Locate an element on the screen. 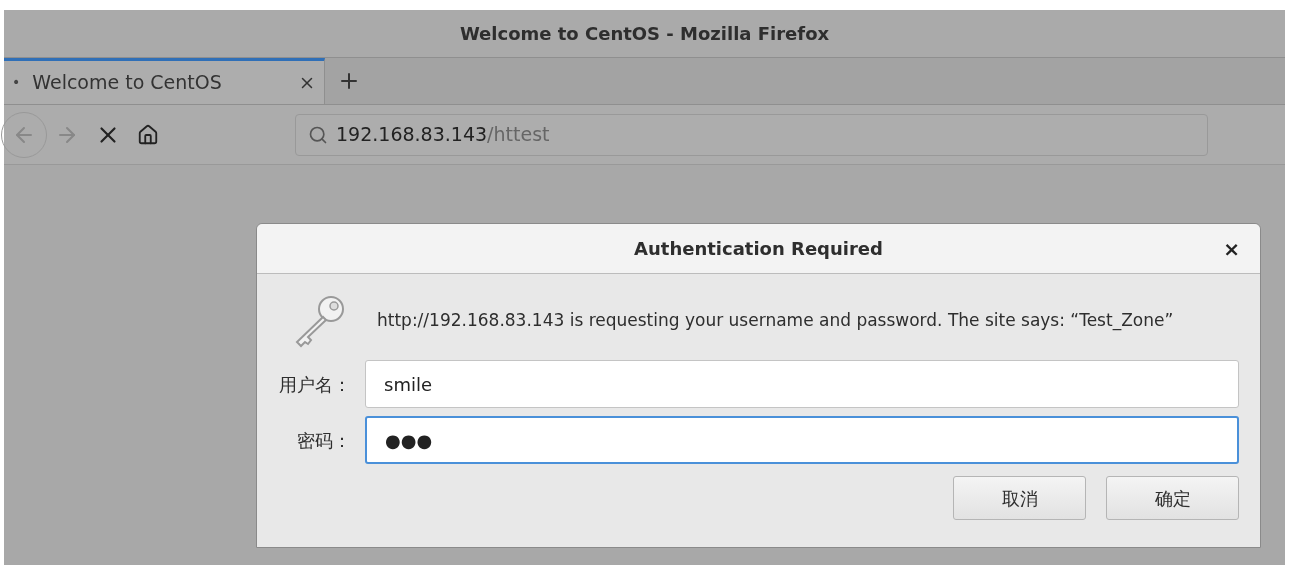 The width and height of the screenshot is (1290, 570). address-bar: 192.168.83.143/httest is located at coordinates (751, 134).